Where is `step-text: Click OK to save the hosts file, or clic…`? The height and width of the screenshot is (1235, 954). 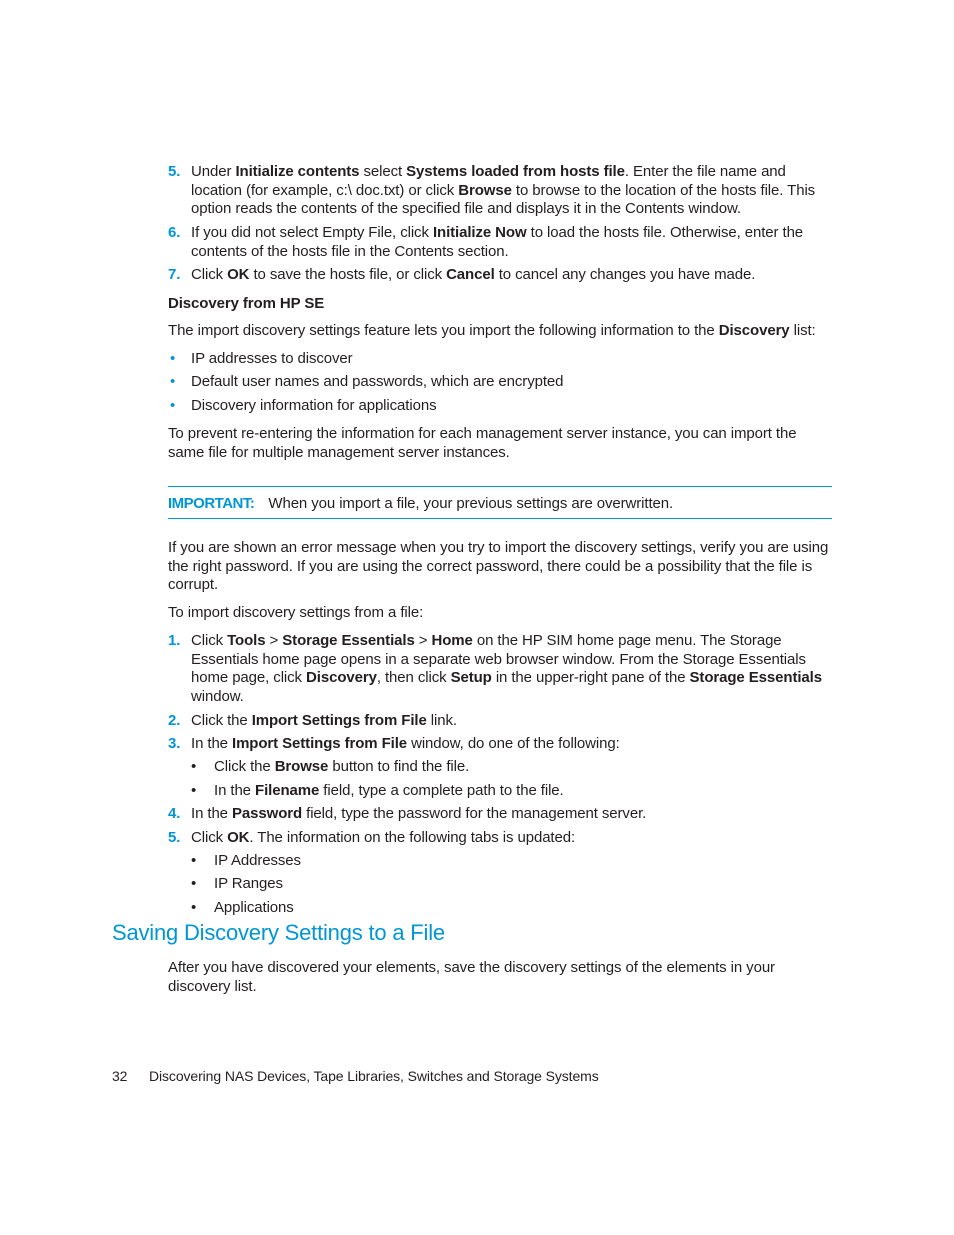 step-text: Click OK to save the hosts file, or clic… is located at coordinates (473, 274).